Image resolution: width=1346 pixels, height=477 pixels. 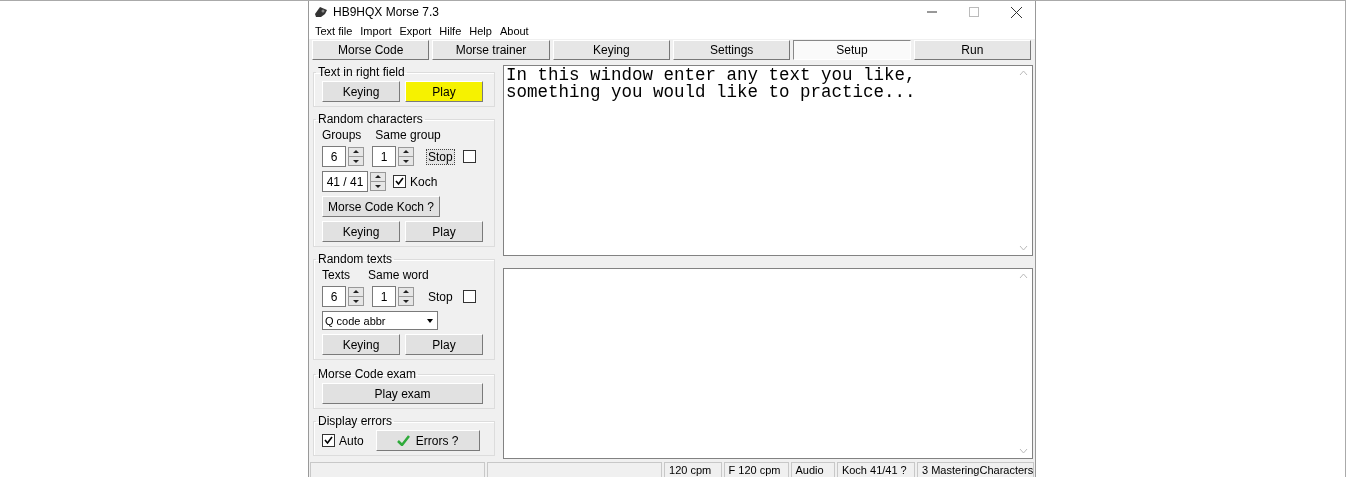 What do you see at coordinates (408, 135) in the screenshot?
I see `field-label: Same group` at bounding box center [408, 135].